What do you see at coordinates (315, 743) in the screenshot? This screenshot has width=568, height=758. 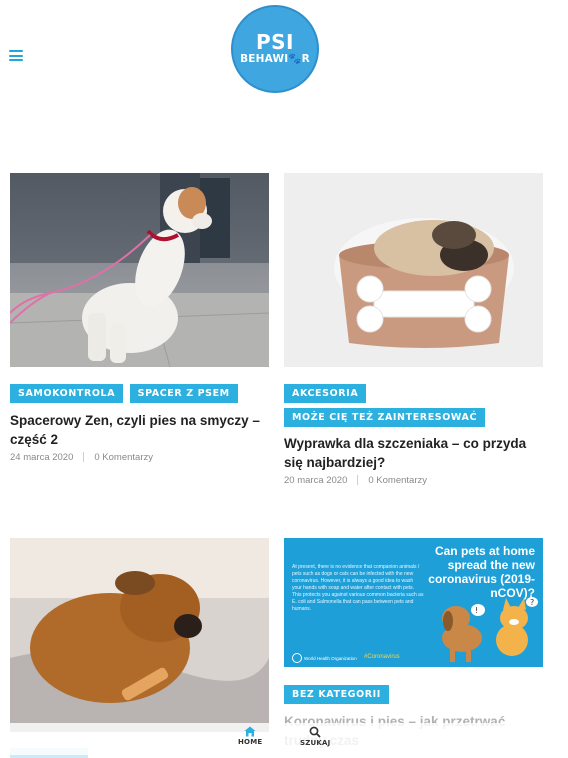 I see `nav-search-label: SZUKAJ` at bounding box center [315, 743].